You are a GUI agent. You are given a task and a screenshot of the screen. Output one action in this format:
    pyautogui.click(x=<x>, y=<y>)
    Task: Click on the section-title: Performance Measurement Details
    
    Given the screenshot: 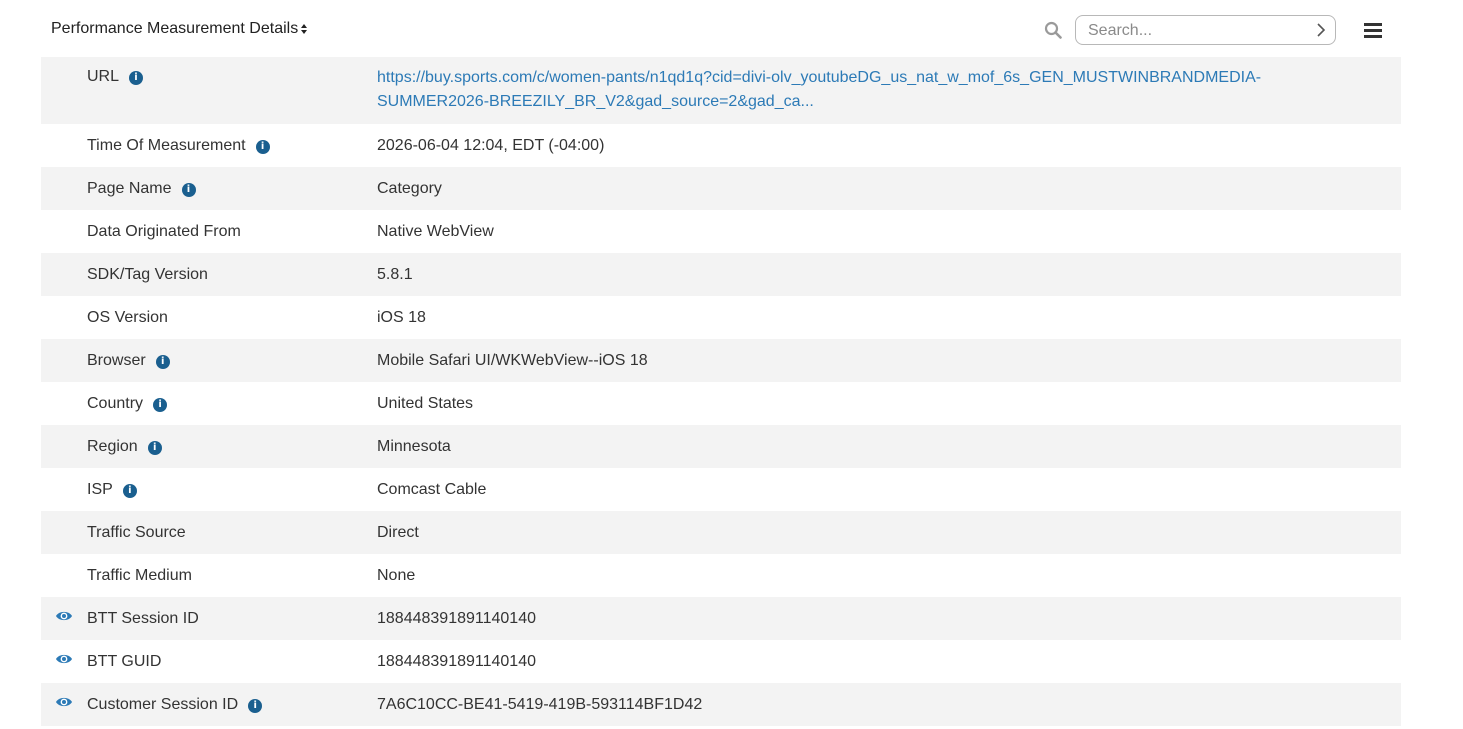 What is the action you would take?
    pyautogui.click(x=179, y=29)
    